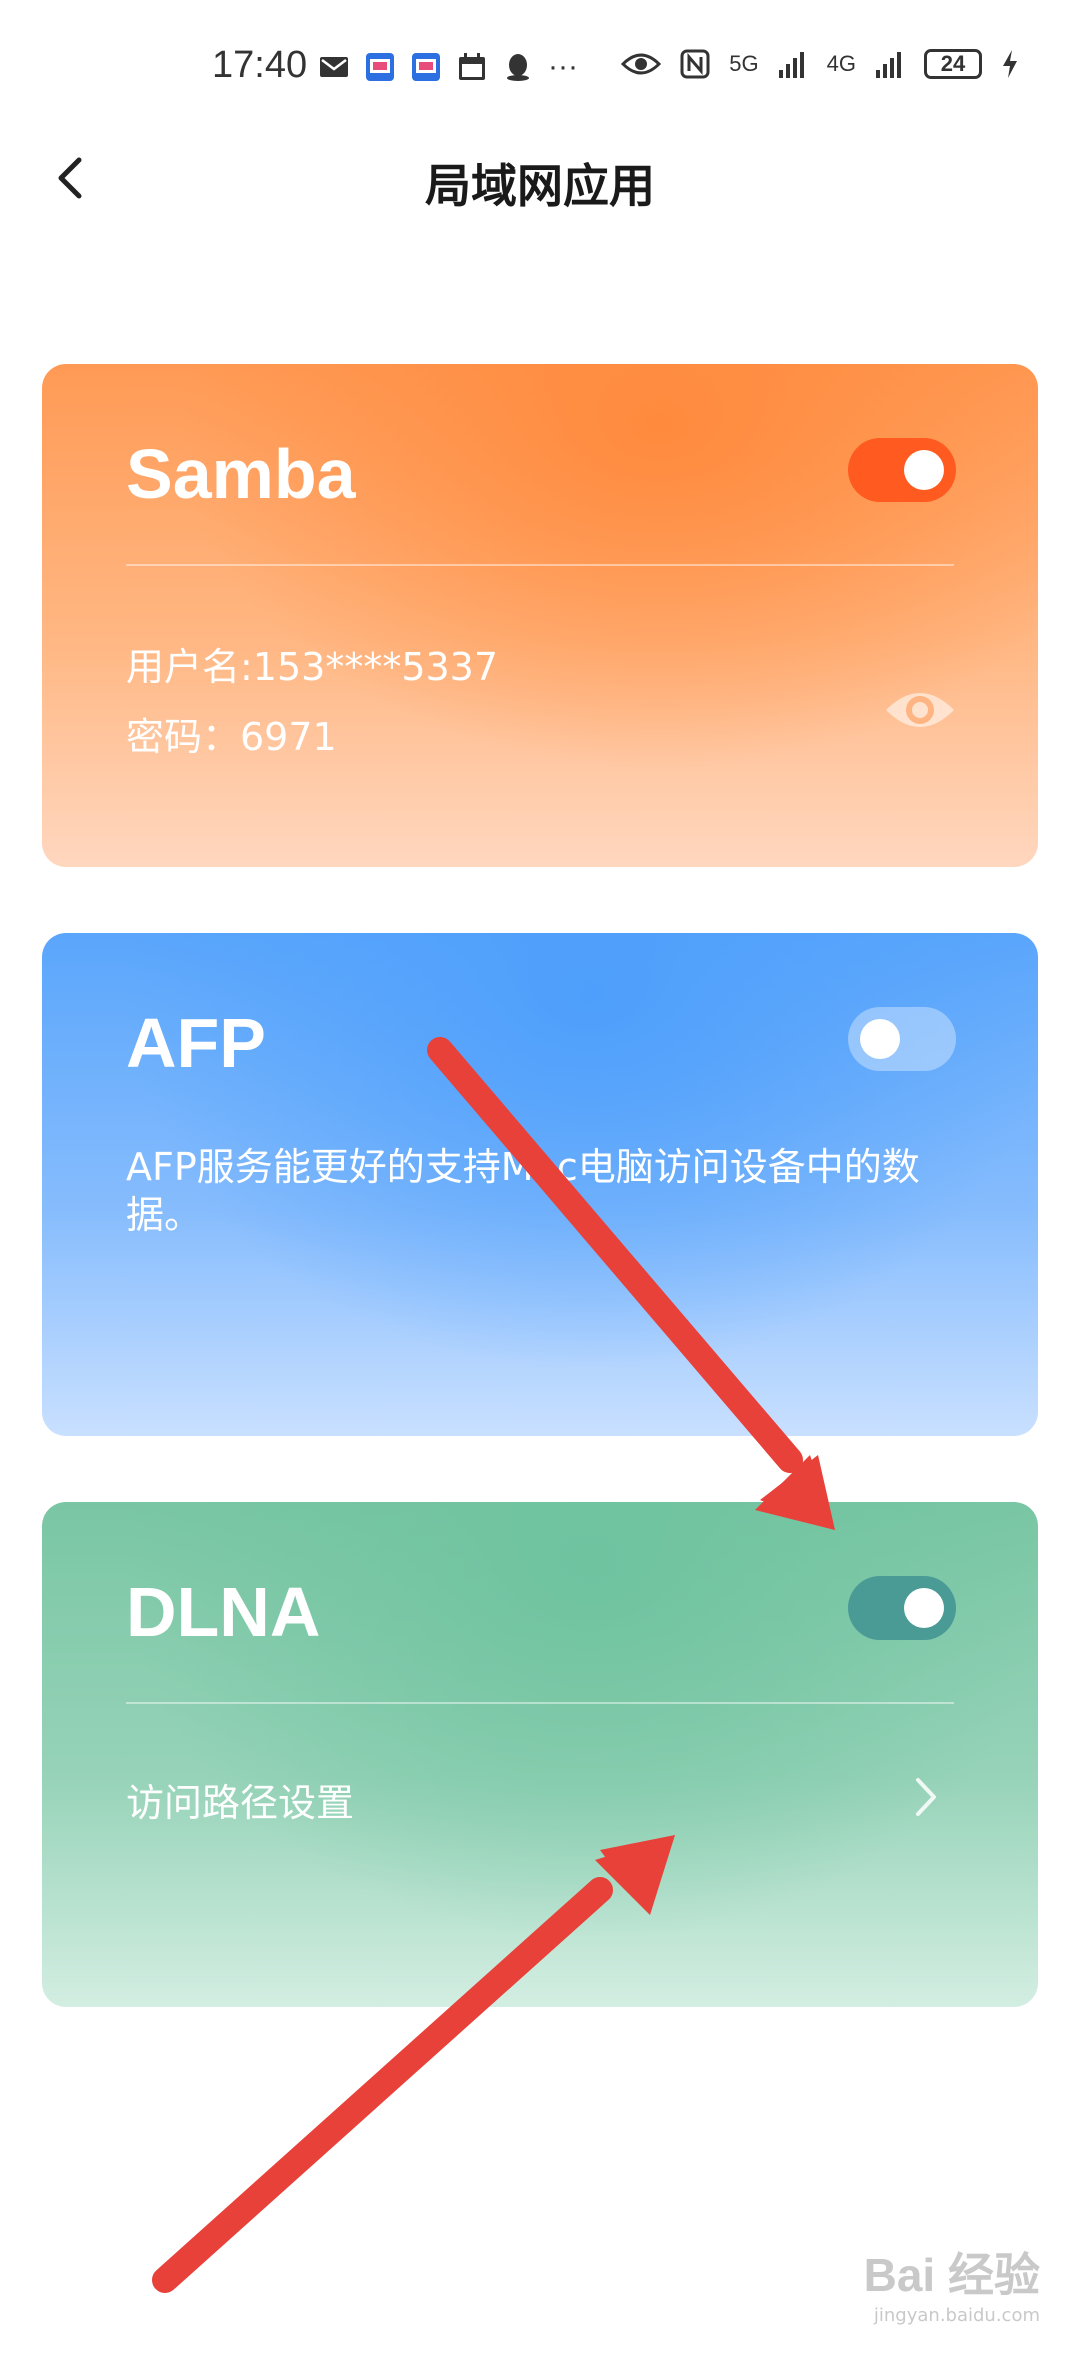 Image resolution: width=1080 pixels, height=2376 pixels. I want to click on samba-toggle, so click(902, 470).